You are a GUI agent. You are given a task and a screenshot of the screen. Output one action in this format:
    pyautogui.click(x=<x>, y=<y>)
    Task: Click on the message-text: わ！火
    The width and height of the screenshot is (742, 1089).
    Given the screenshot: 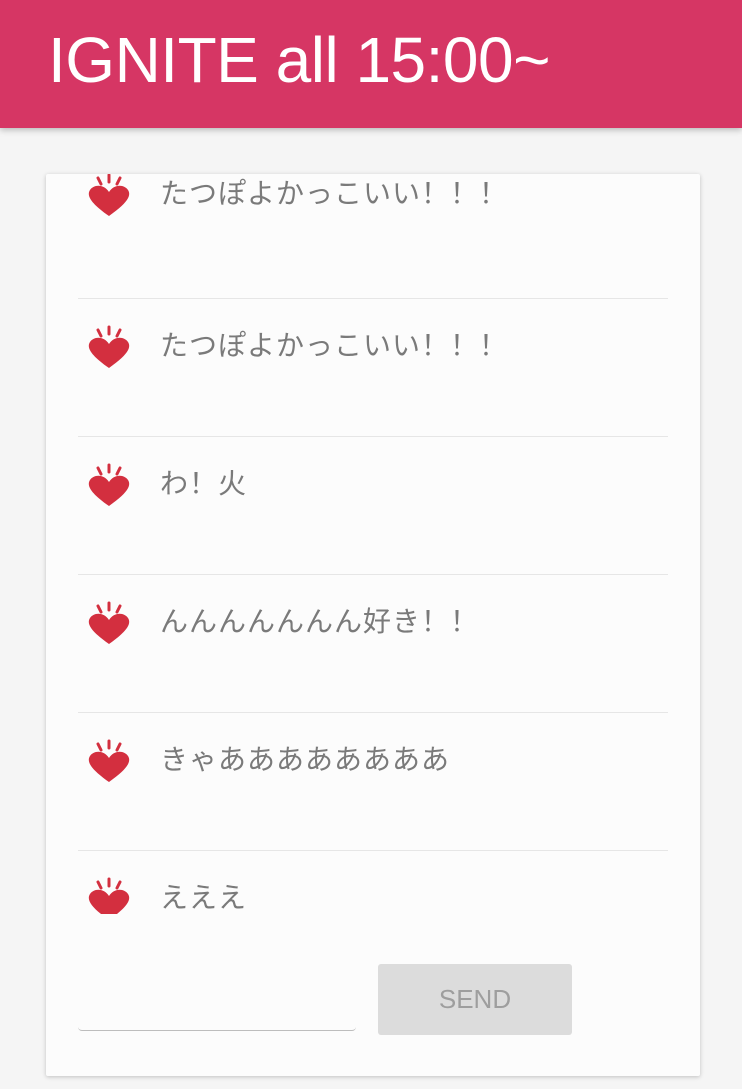 What is the action you would take?
    pyautogui.click(x=204, y=483)
    